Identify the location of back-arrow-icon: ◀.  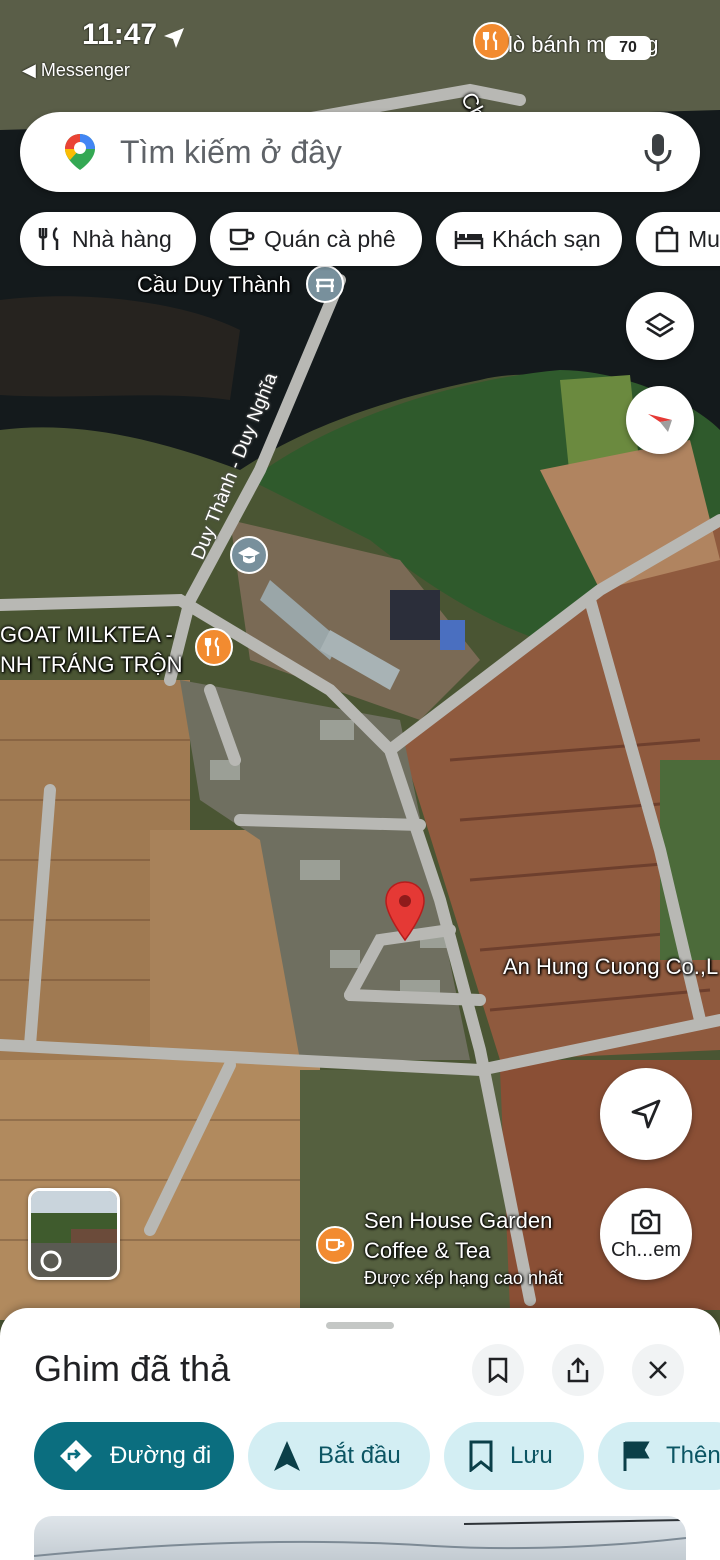
(31, 70).